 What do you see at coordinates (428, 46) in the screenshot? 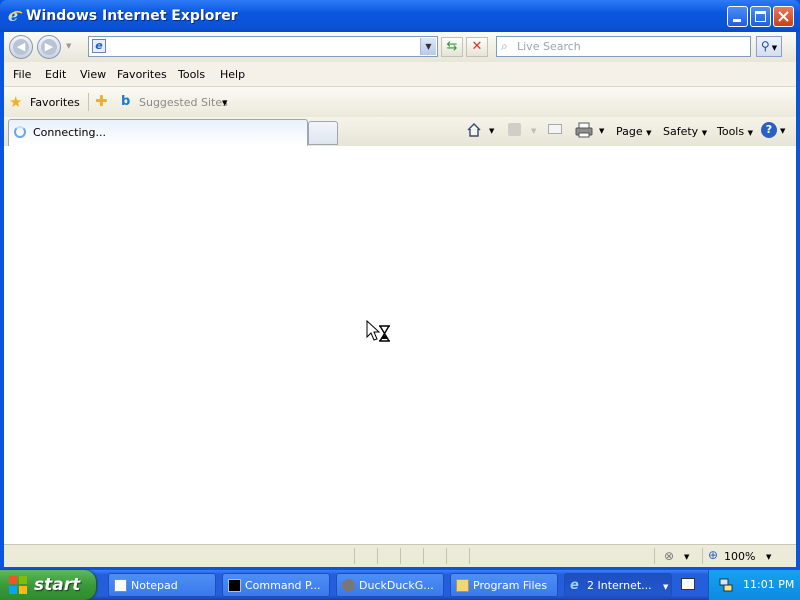
I see `address-dropdown-icon: ▼` at bounding box center [428, 46].